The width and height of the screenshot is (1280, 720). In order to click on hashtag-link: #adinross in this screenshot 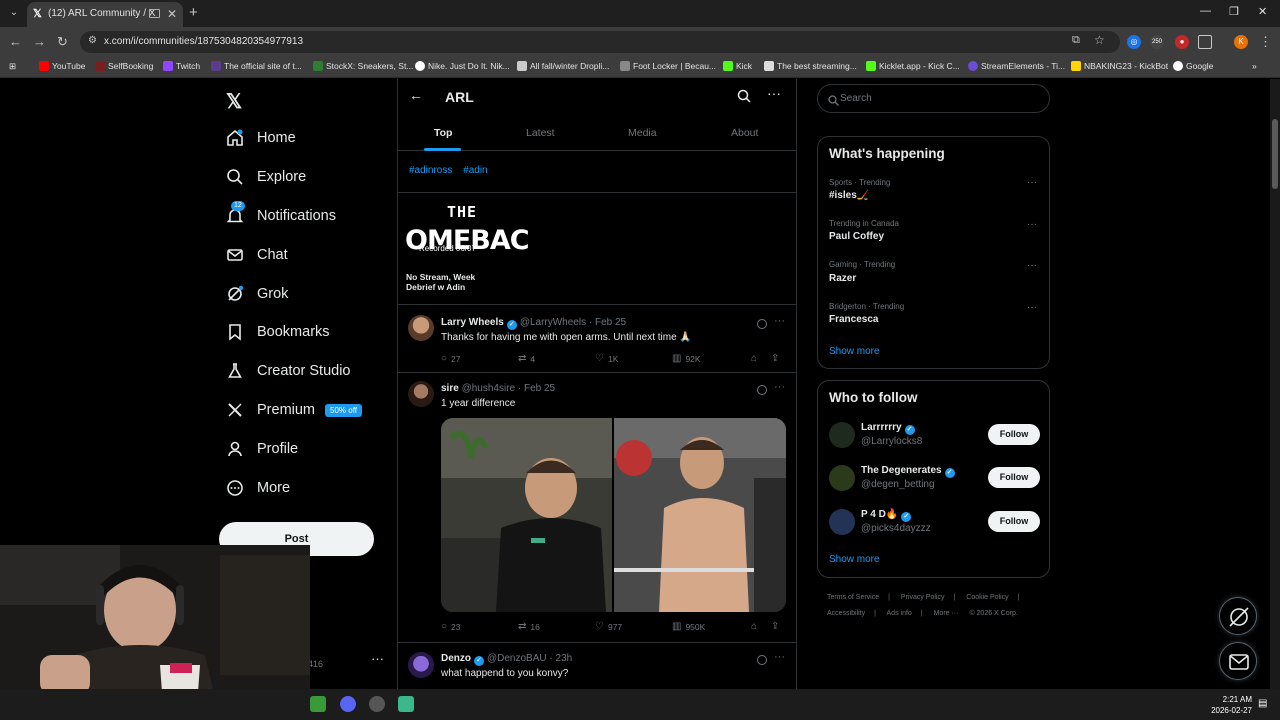, I will do `click(430, 170)`.